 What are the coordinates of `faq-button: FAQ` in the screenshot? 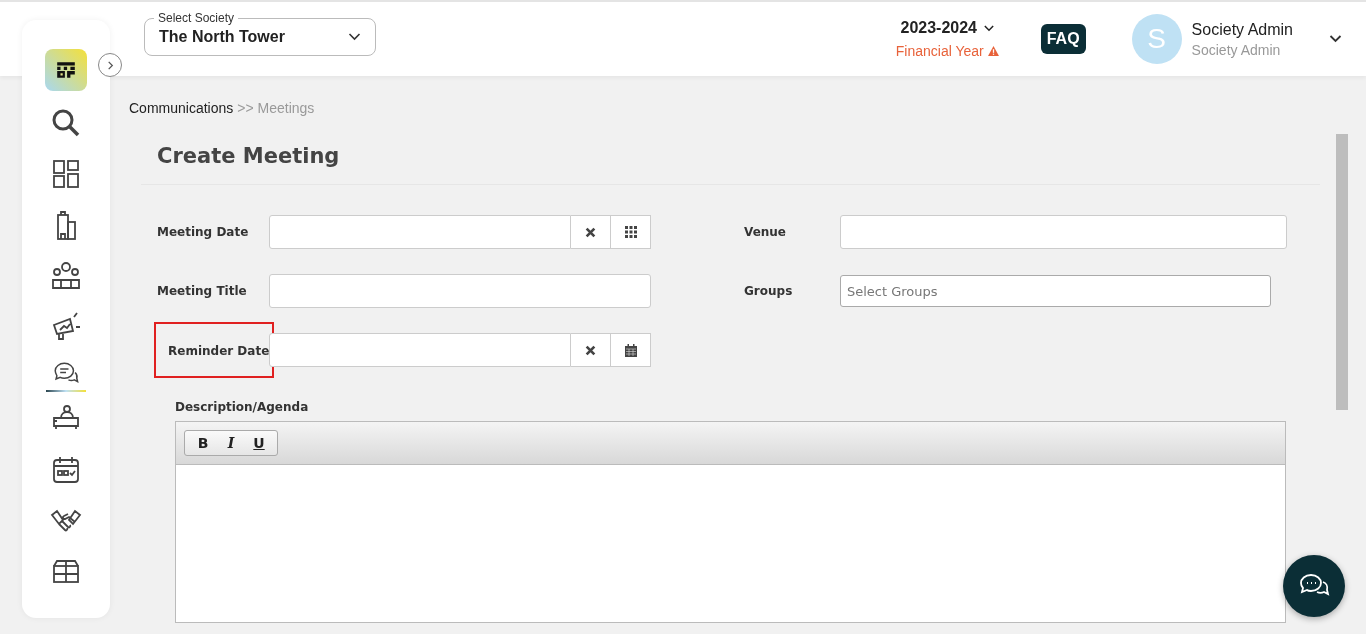 It's located at (1063, 39).